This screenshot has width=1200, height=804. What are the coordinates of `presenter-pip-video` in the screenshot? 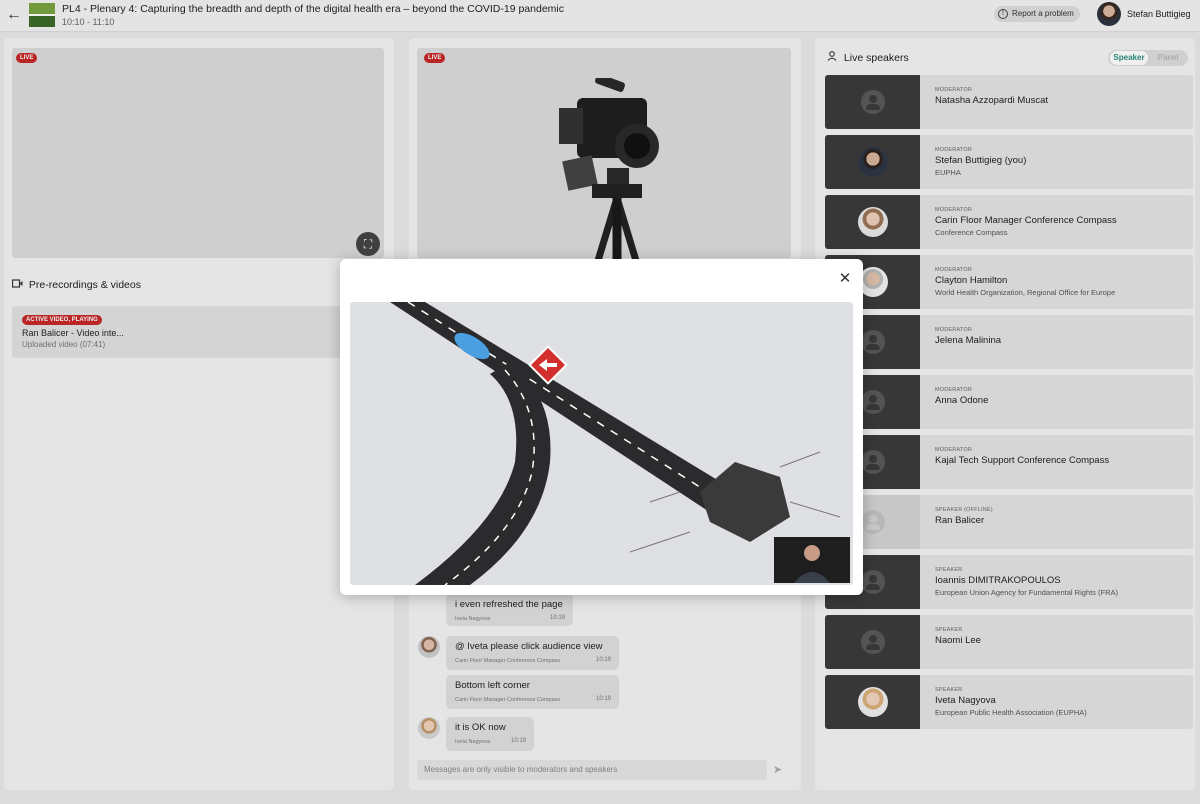 It's located at (812, 560).